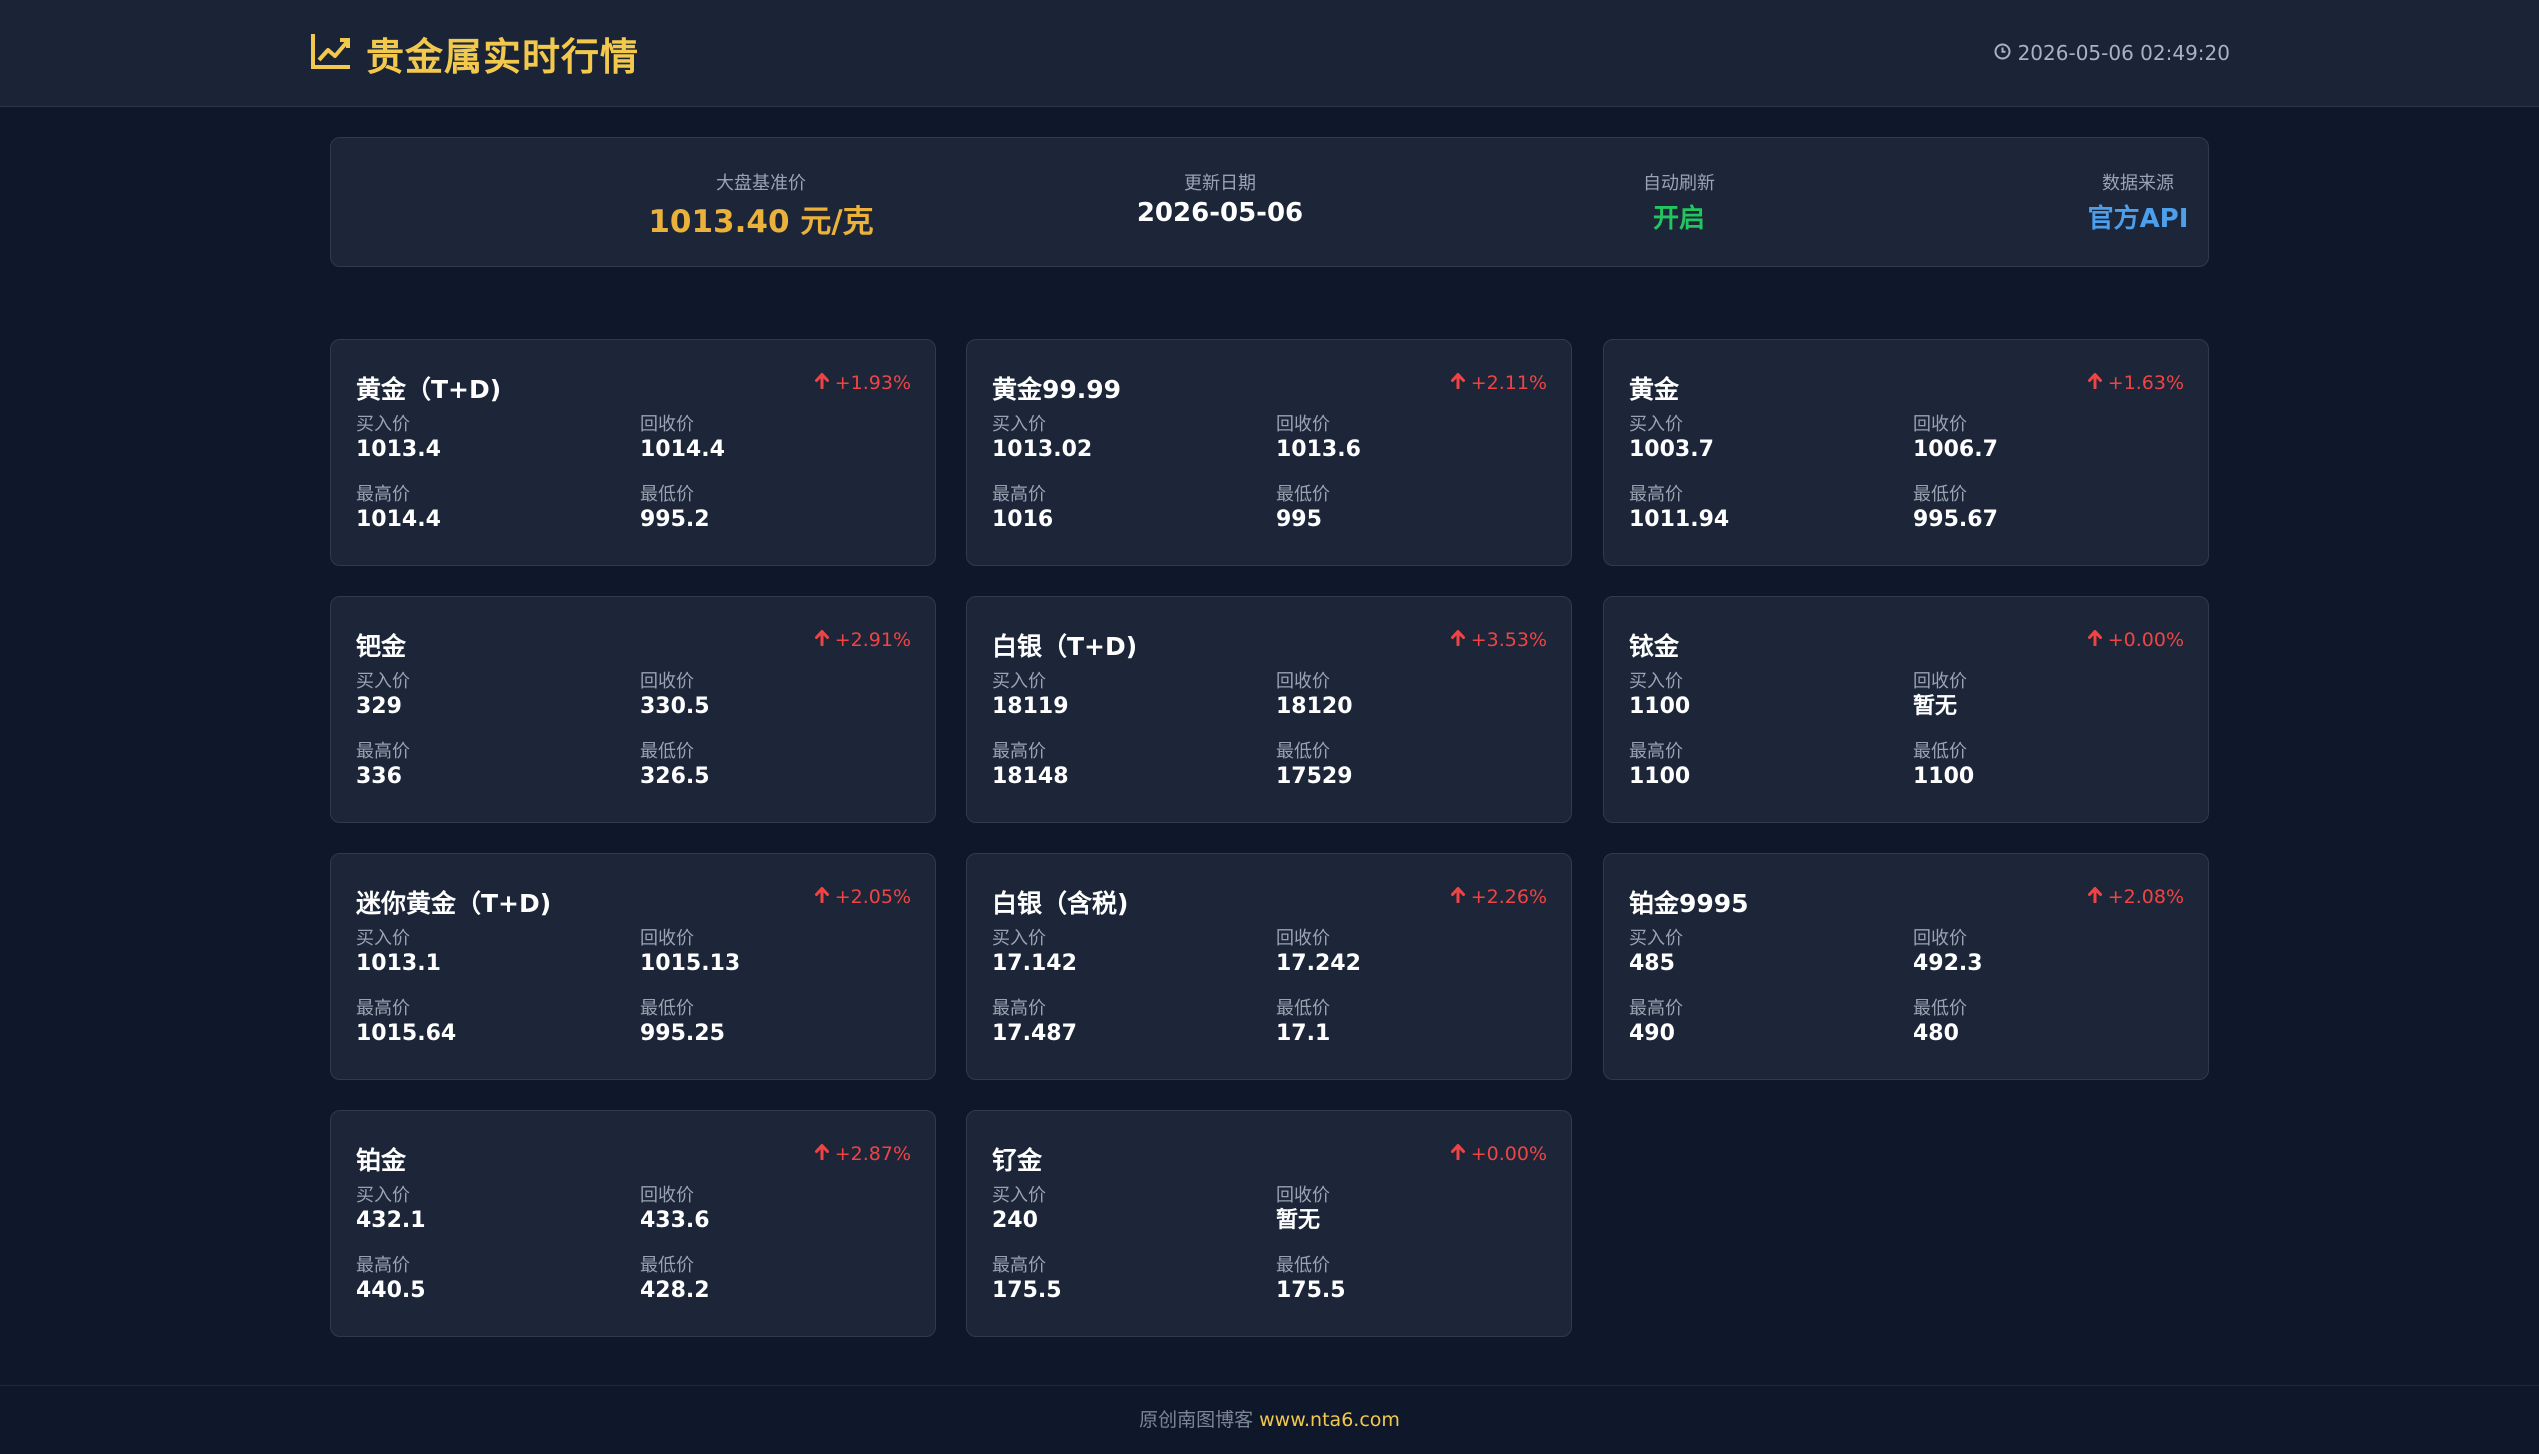  Describe the element at coordinates (761, 183) in the screenshot. I see `stat-label: 大盘基准价` at that location.